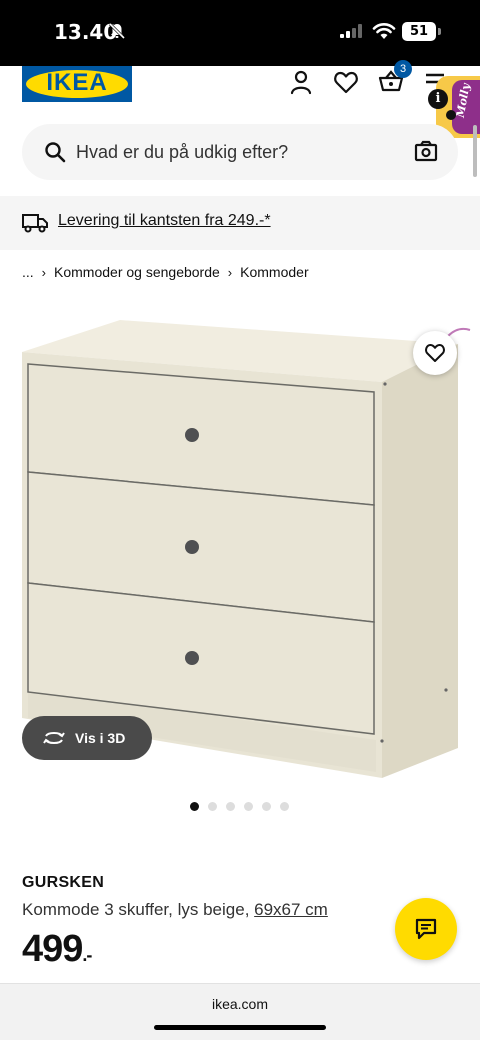 The width and height of the screenshot is (480, 1040). What do you see at coordinates (240, 1027) in the screenshot?
I see `home-indicator` at bounding box center [240, 1027].